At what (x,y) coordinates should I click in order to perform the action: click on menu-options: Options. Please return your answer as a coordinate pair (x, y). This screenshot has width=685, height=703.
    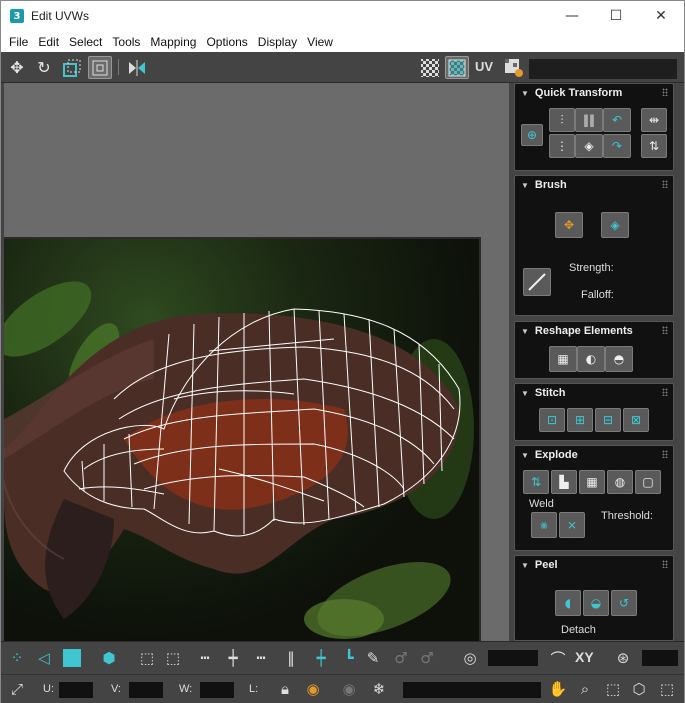
    Looking at the image, I should click on (226, 42).